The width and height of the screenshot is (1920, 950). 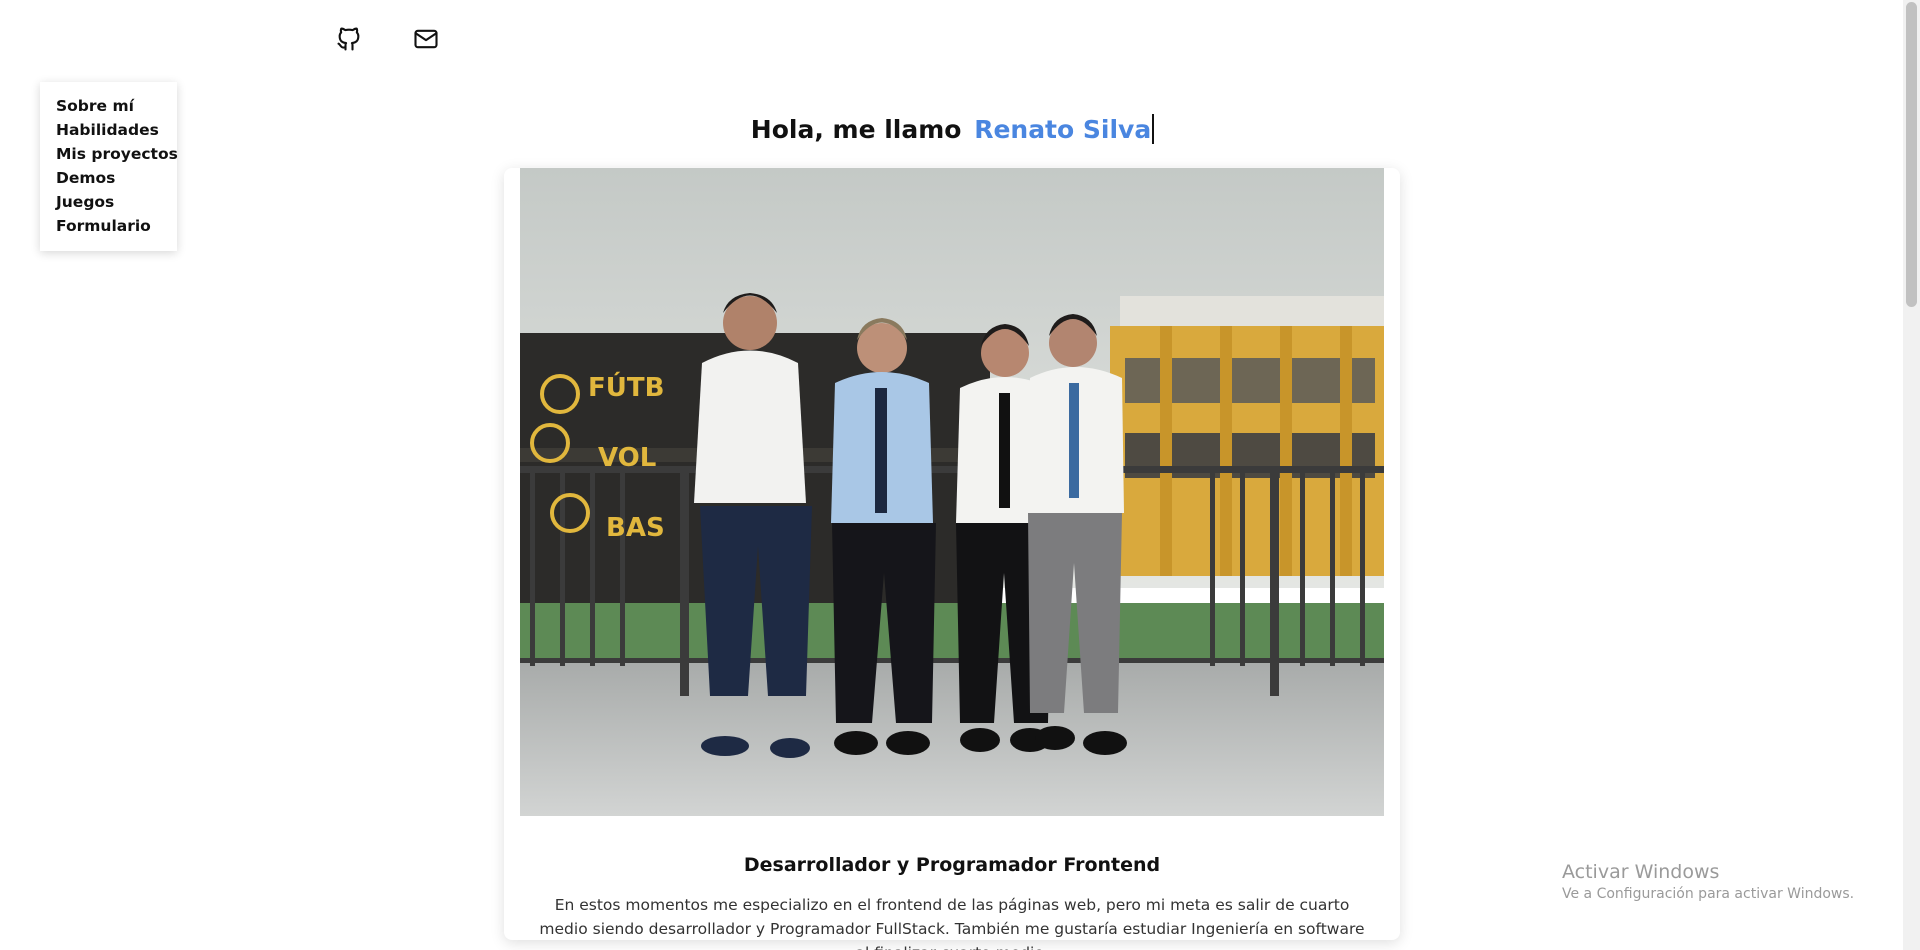 What do you see at coordinates (1708, 894) in the screenshot?
I see `watermark-subtitle: Ve a Configuración para activar Windows.` at bounding box center [1708, 894].